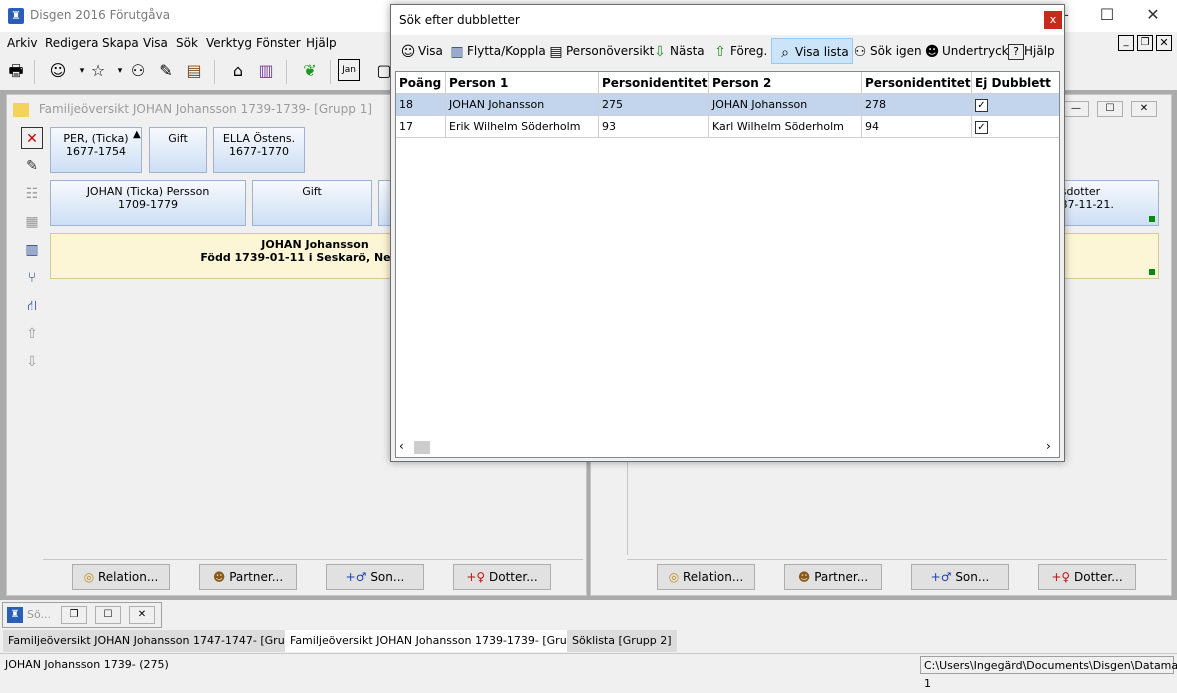 The image size is (1177, 693). Describe the element at coordinates (421, 83) in the screenshot. I see `column-header: Poäng` at that location.